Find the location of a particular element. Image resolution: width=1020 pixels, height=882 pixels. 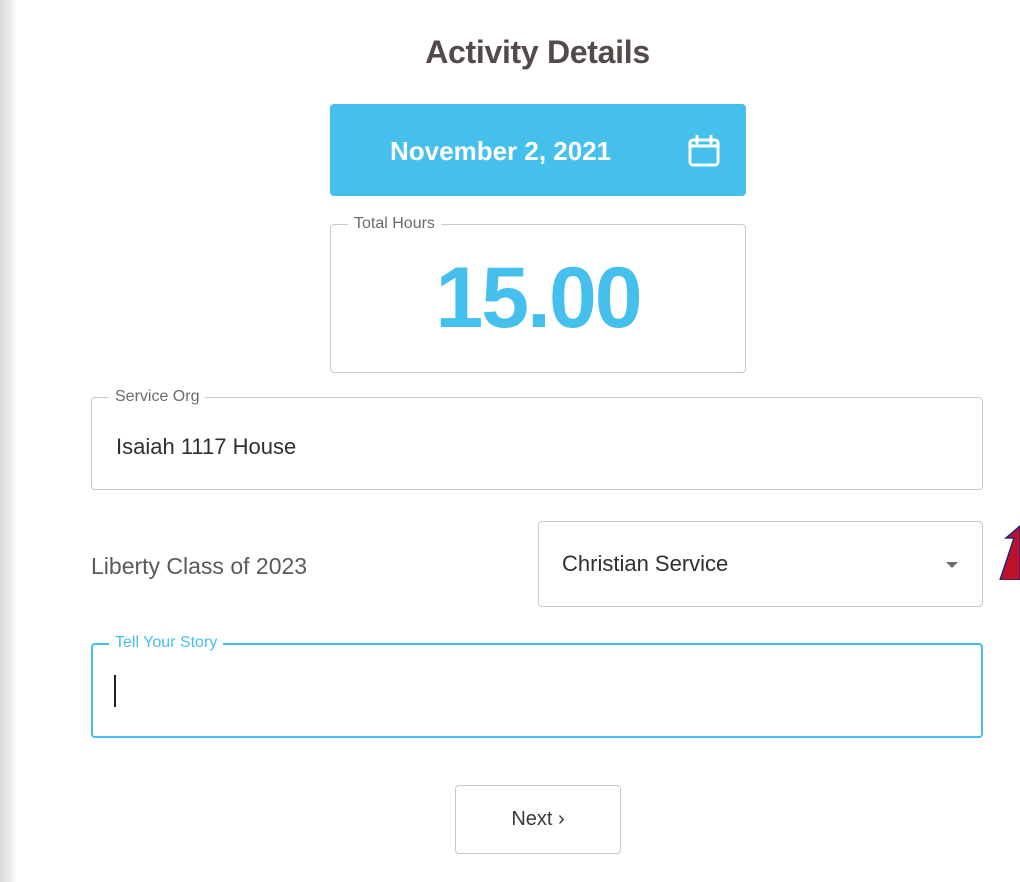

tell-your-story-field: Tell Your Story is located at coordinates (537, 686).